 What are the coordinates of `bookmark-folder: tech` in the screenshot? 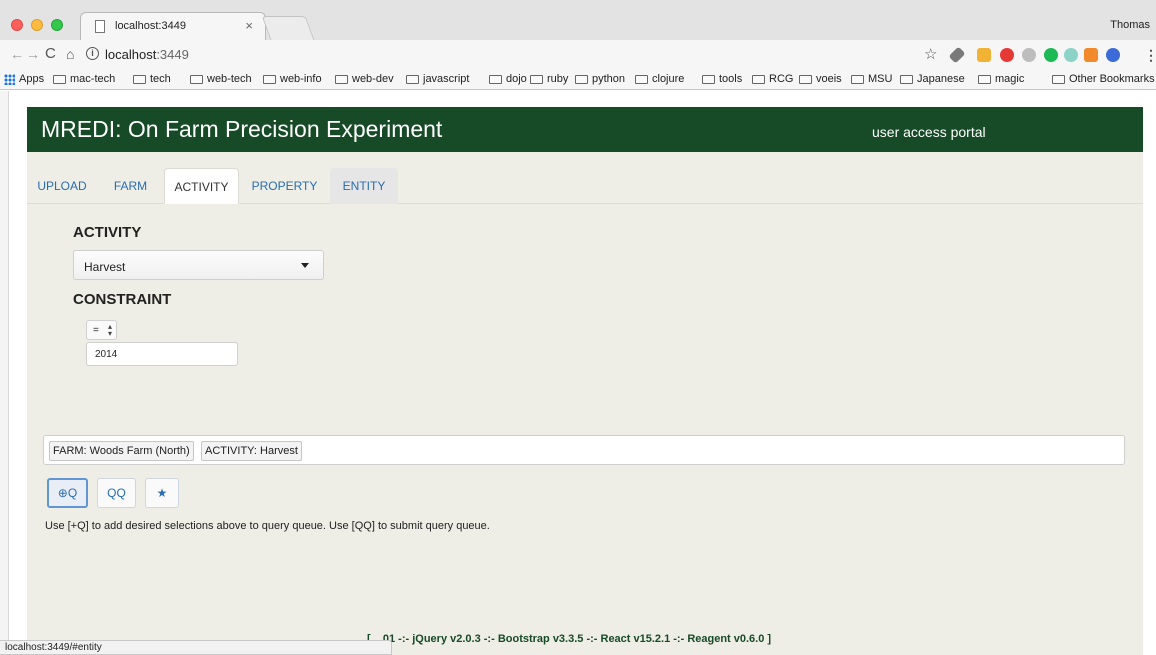 It's located at (152, 79).